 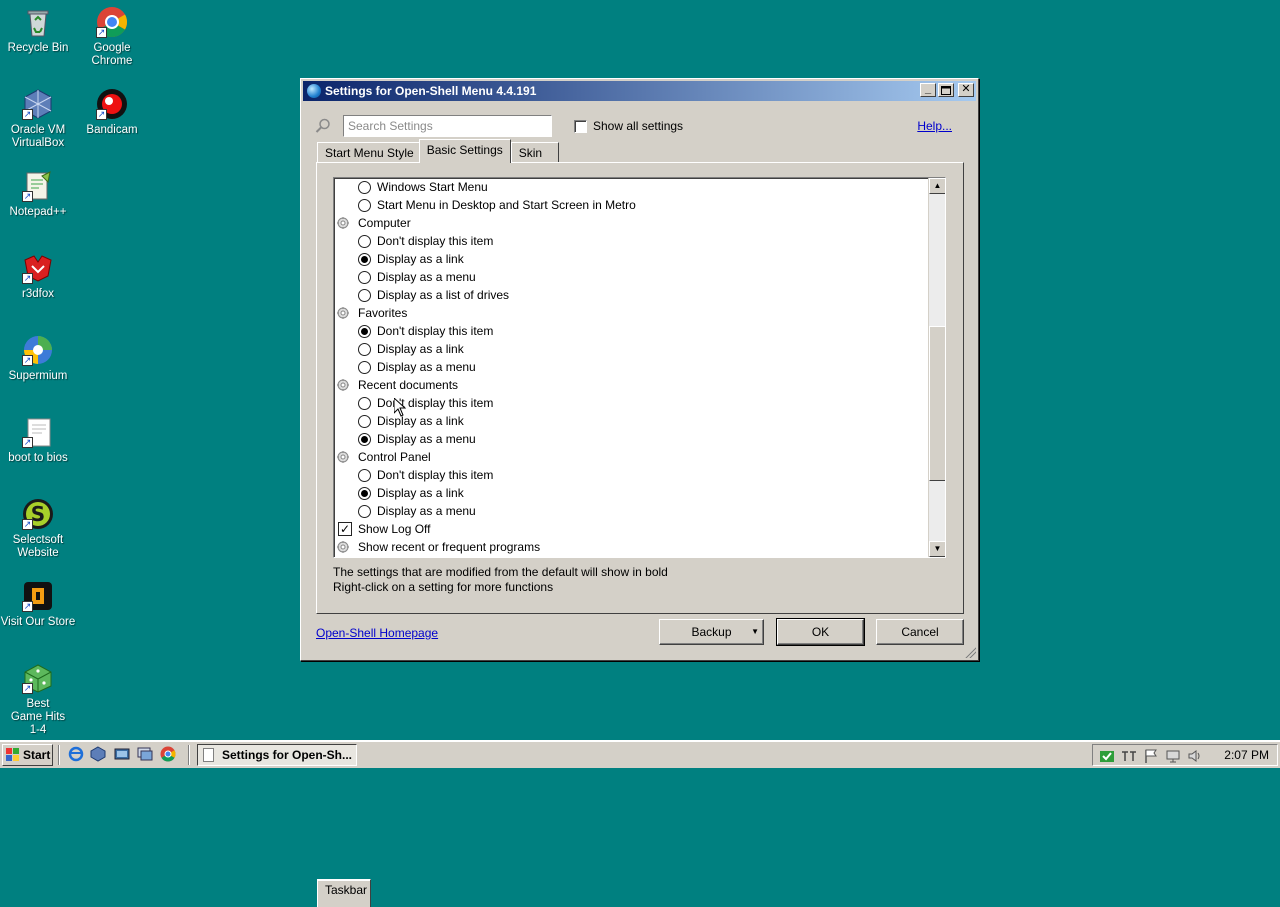 What do you see at coordinates (447, 126) in the screenshot?
I see `search-input` at bounding box center [447, 126].